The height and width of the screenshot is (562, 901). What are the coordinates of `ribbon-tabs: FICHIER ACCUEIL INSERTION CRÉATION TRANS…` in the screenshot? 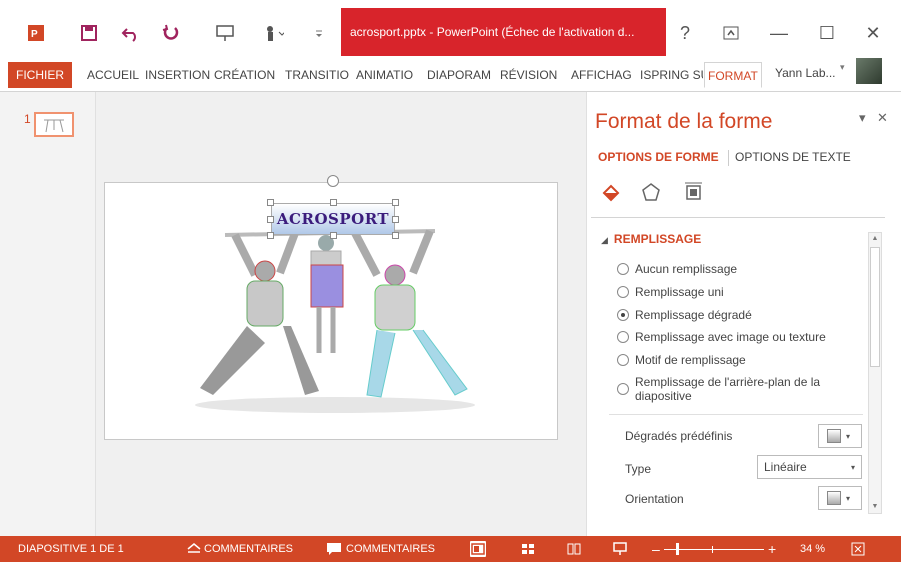 It's located at (450, 74).